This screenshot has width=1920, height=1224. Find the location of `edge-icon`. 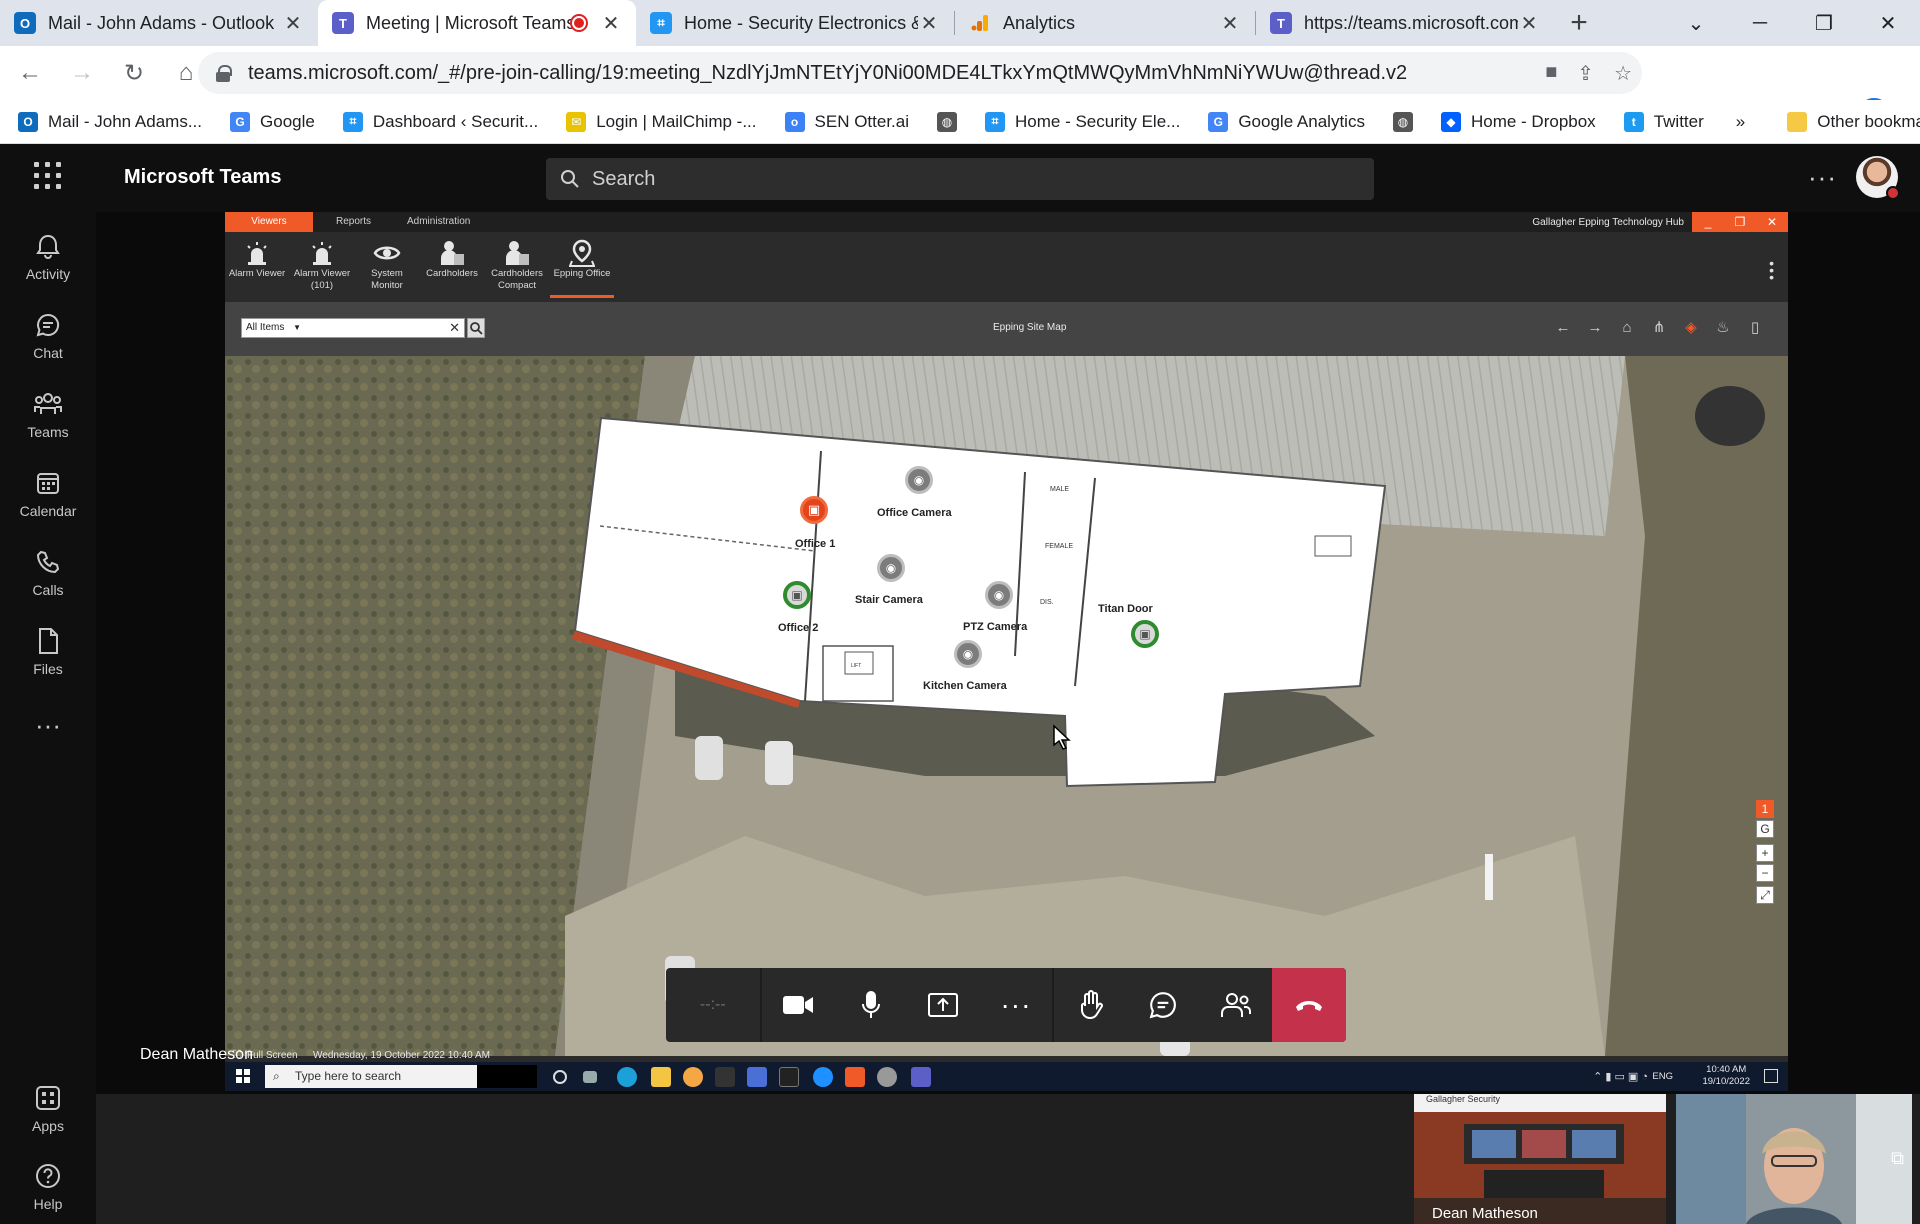

edge-icon is located at coordinates (627, 1077).